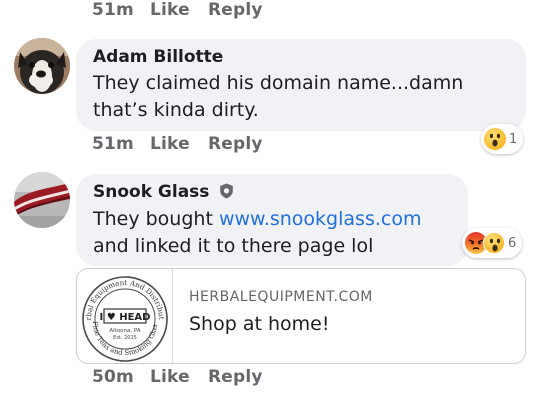 Image resolution: width=542 pixels, height=400 pixels. What do you see at coordinates (121, 377) in the screenshot?
I see `comment-timestamp: 50m` at bounding box center [121, 377].